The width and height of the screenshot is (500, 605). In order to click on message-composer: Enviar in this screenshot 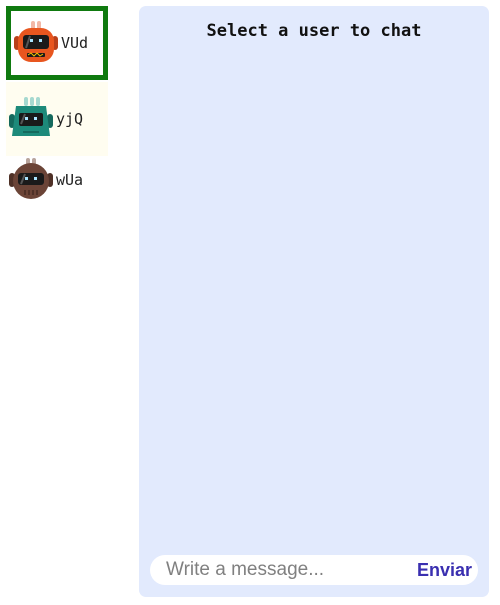, I will do `click(314, 570)`.